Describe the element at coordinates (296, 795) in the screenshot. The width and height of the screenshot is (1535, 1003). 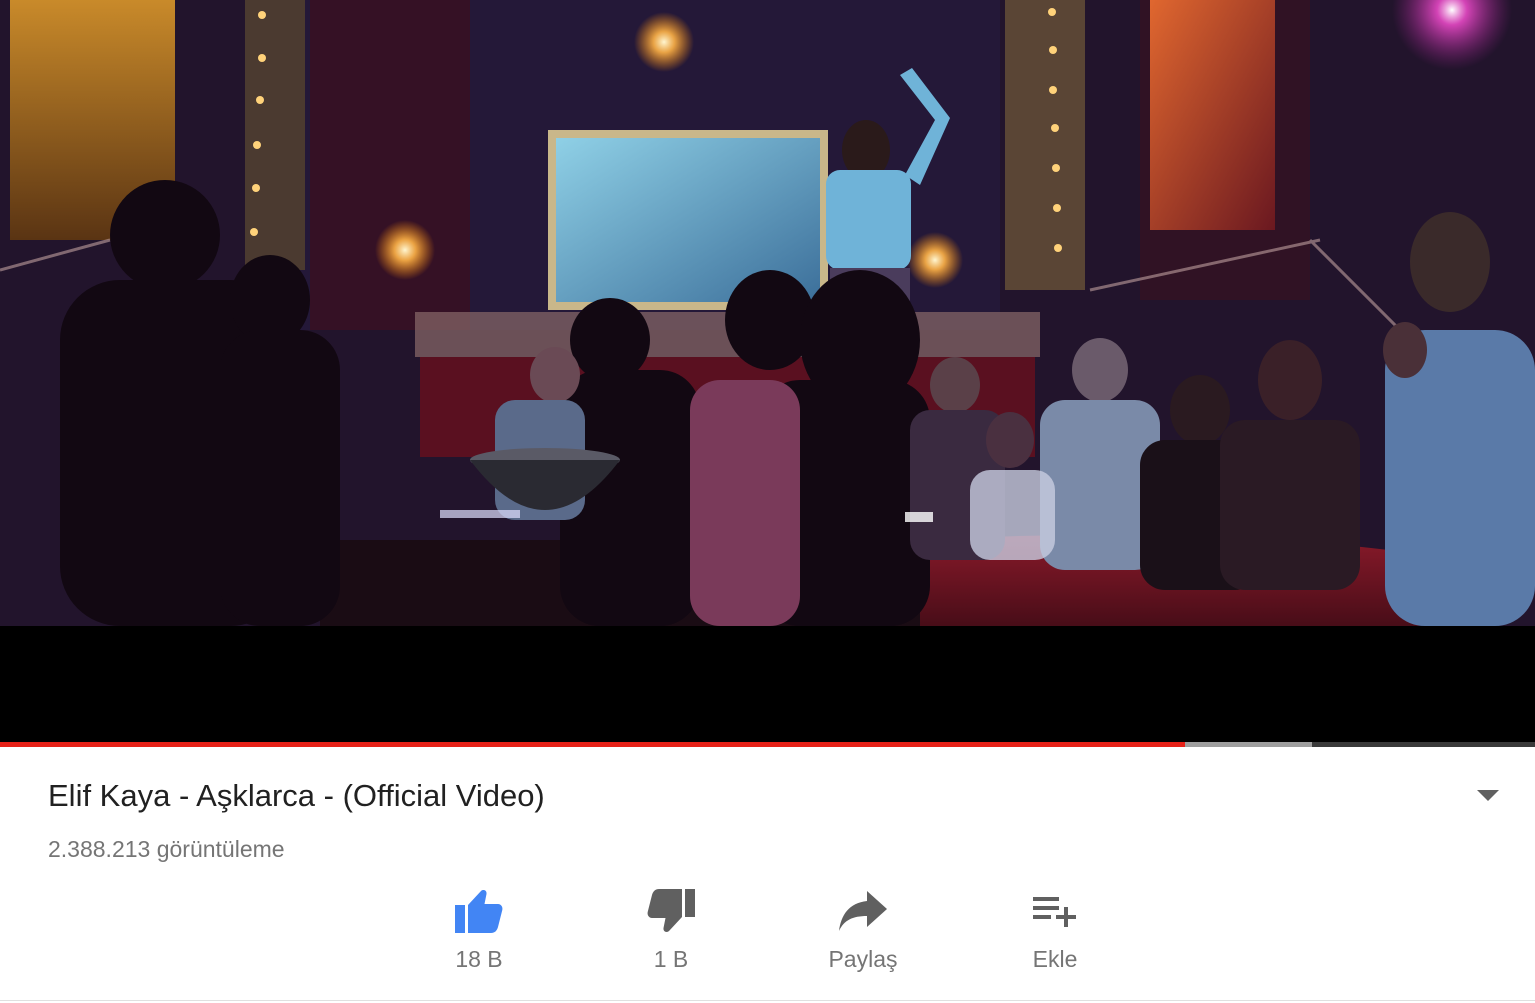
I see `video-title: Elif Kaya - Aşklarca - (Official Video)` at that location.